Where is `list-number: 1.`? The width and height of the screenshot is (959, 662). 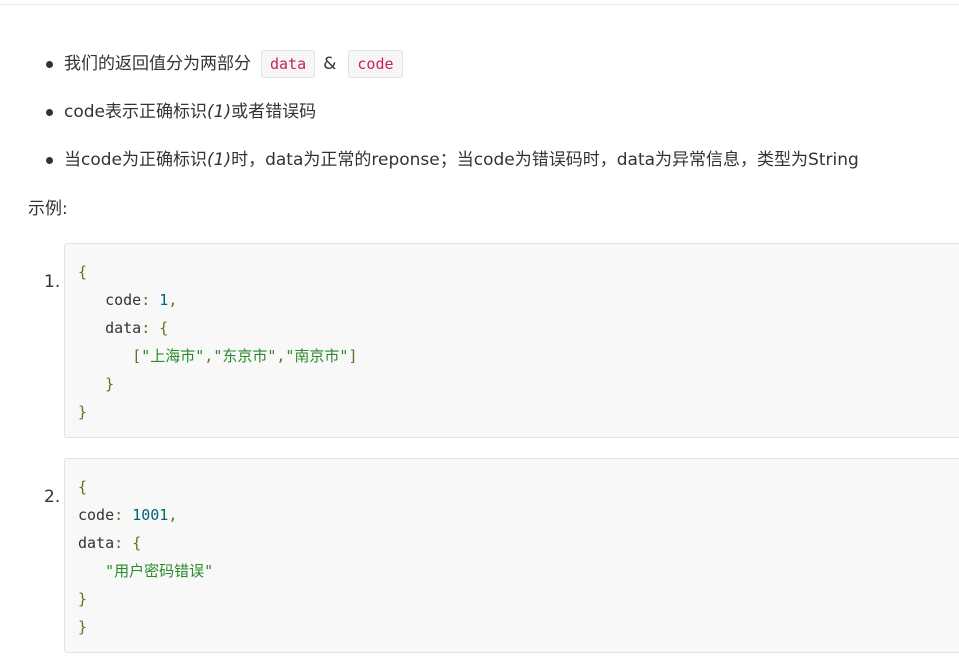 list-number: 1. is located at coordinates (52, 282).